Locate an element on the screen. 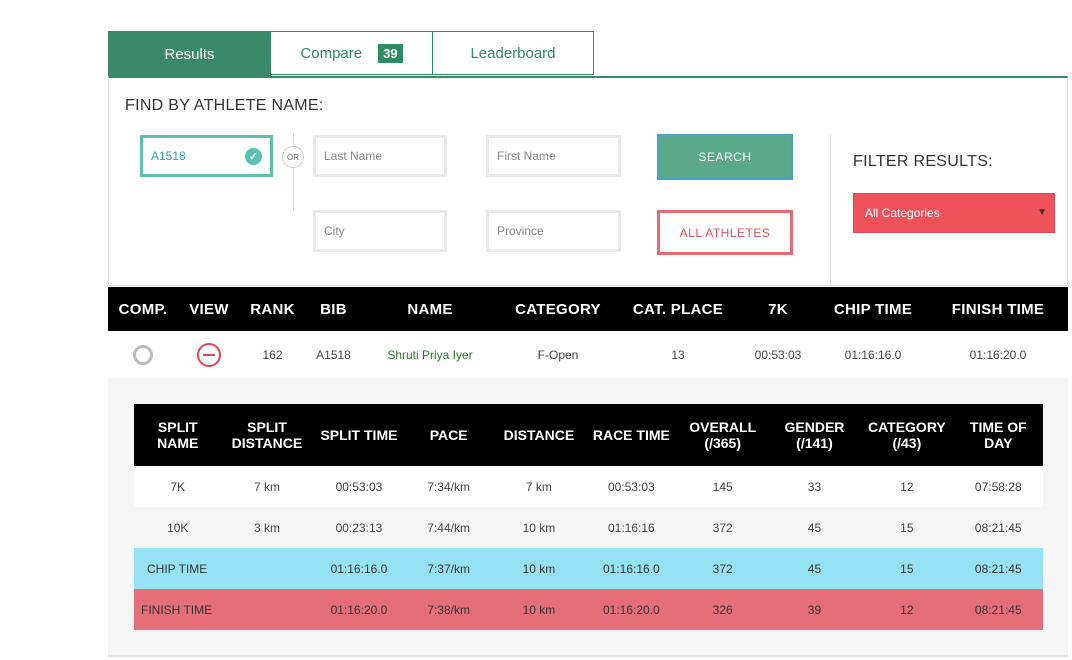 The width and height of the screenshot is (1072, 660). tab-leaderboard: Leaderboard is located at coordinates (513, 53).